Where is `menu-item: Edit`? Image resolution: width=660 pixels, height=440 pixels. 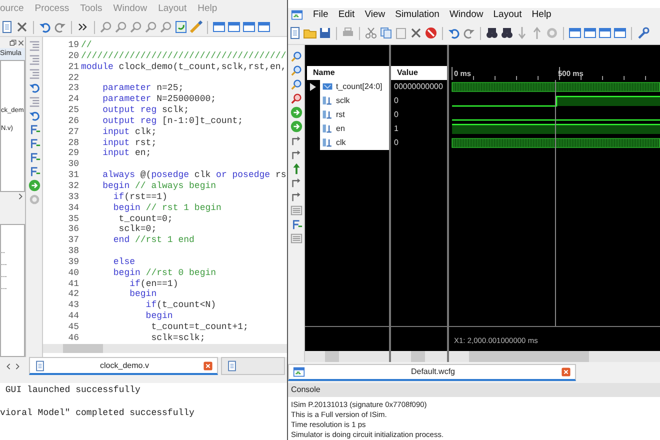
menu-item: Edit is located at coordinates (346, 15).